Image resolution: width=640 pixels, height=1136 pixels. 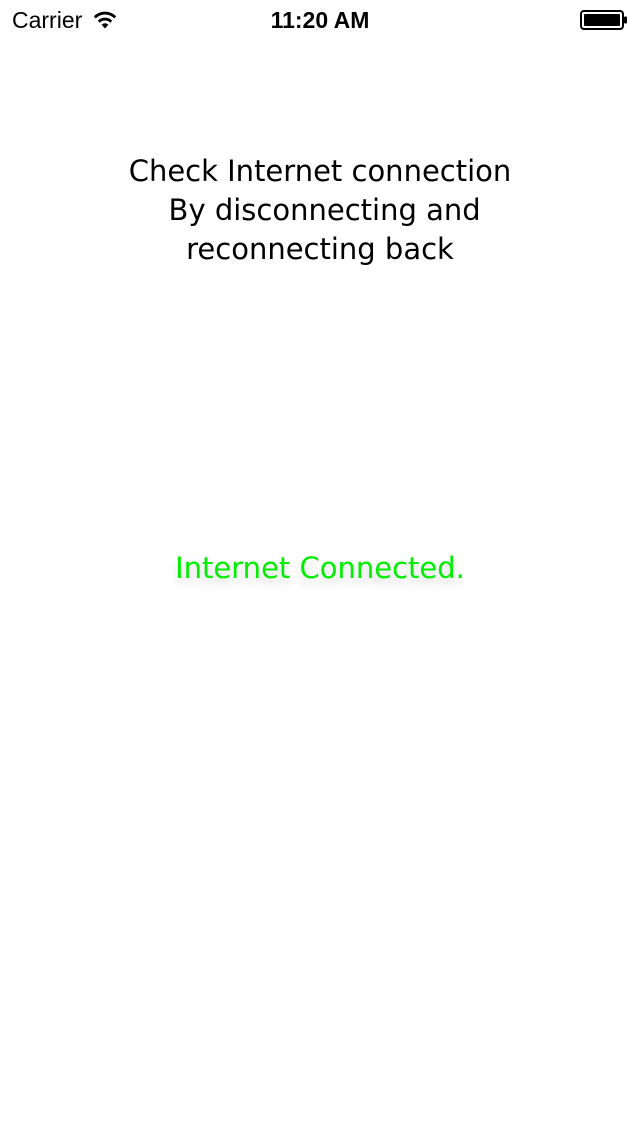 I want to click on status-bar: Carrier 11:20 AM, so click(x=320, y=20).